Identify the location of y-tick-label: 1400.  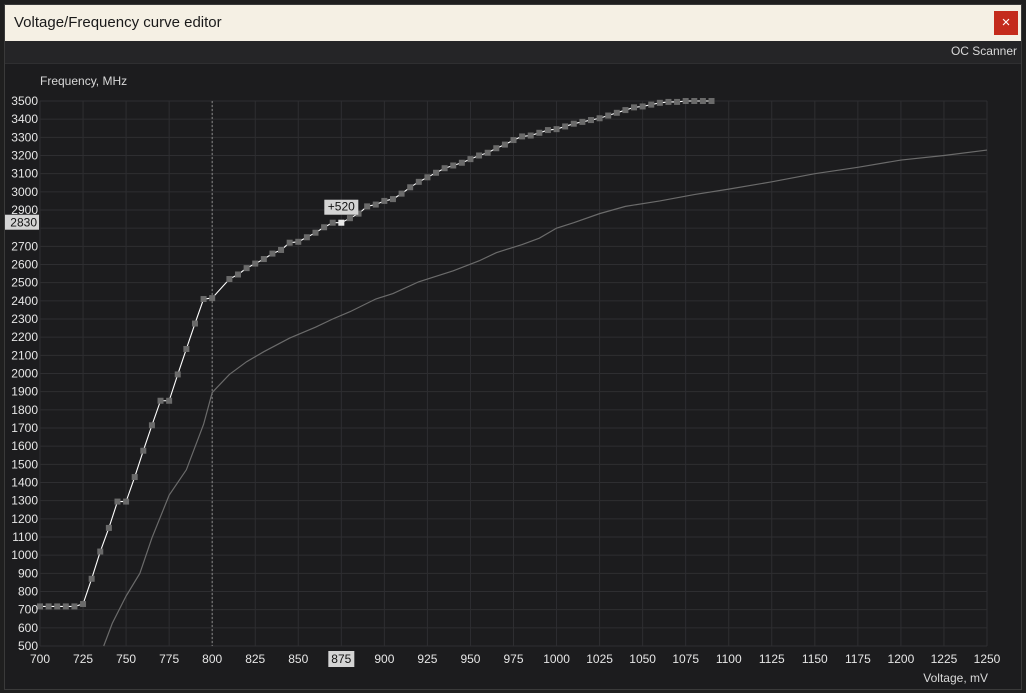
(24, 483).